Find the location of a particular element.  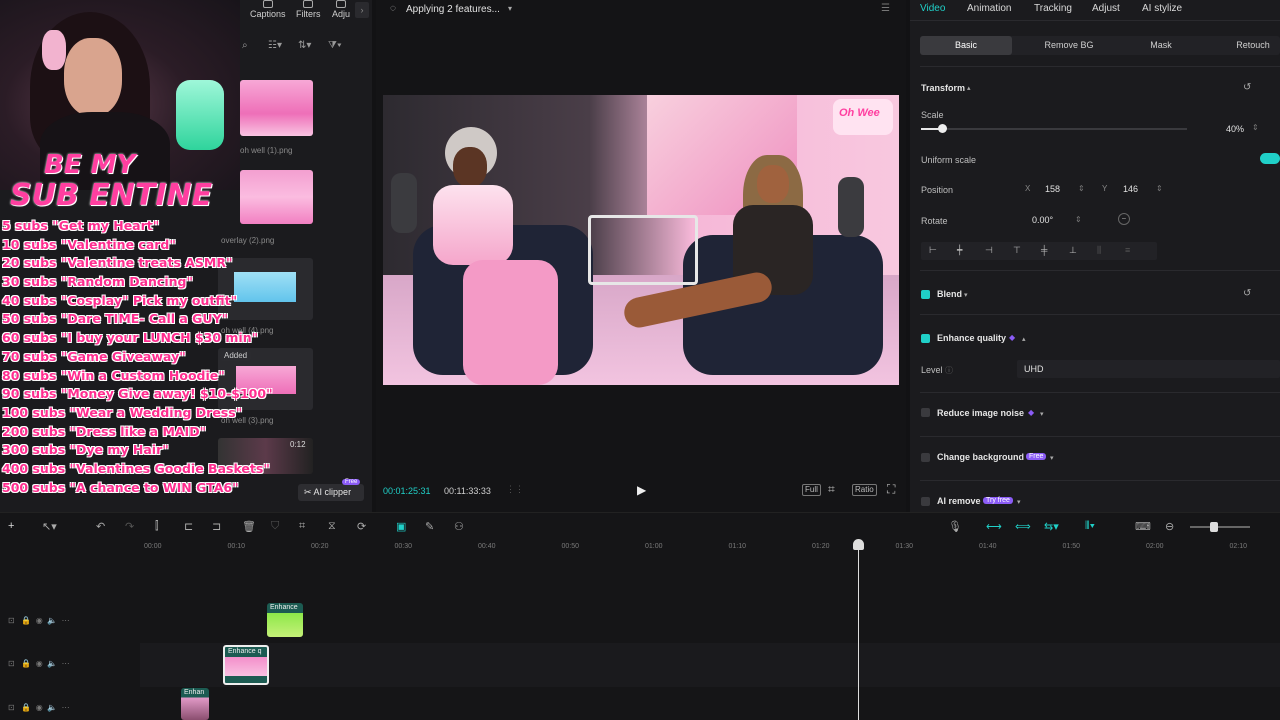

scale-slider-handle is located at coordinates (943, 128).